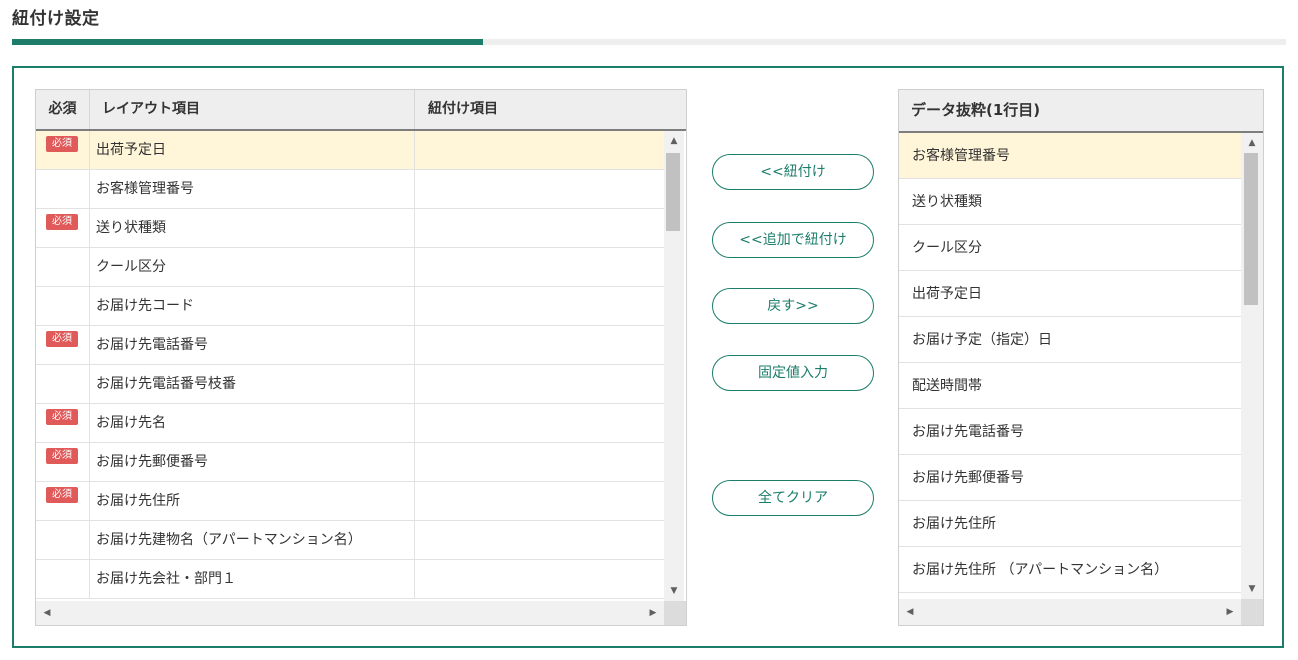 Image resolution: width=1298 pixels, height=660 pixels. Describe the element at coordinates (1070, 432) in the screenshot. I see `list-item: お届け先電話番号` at that location.